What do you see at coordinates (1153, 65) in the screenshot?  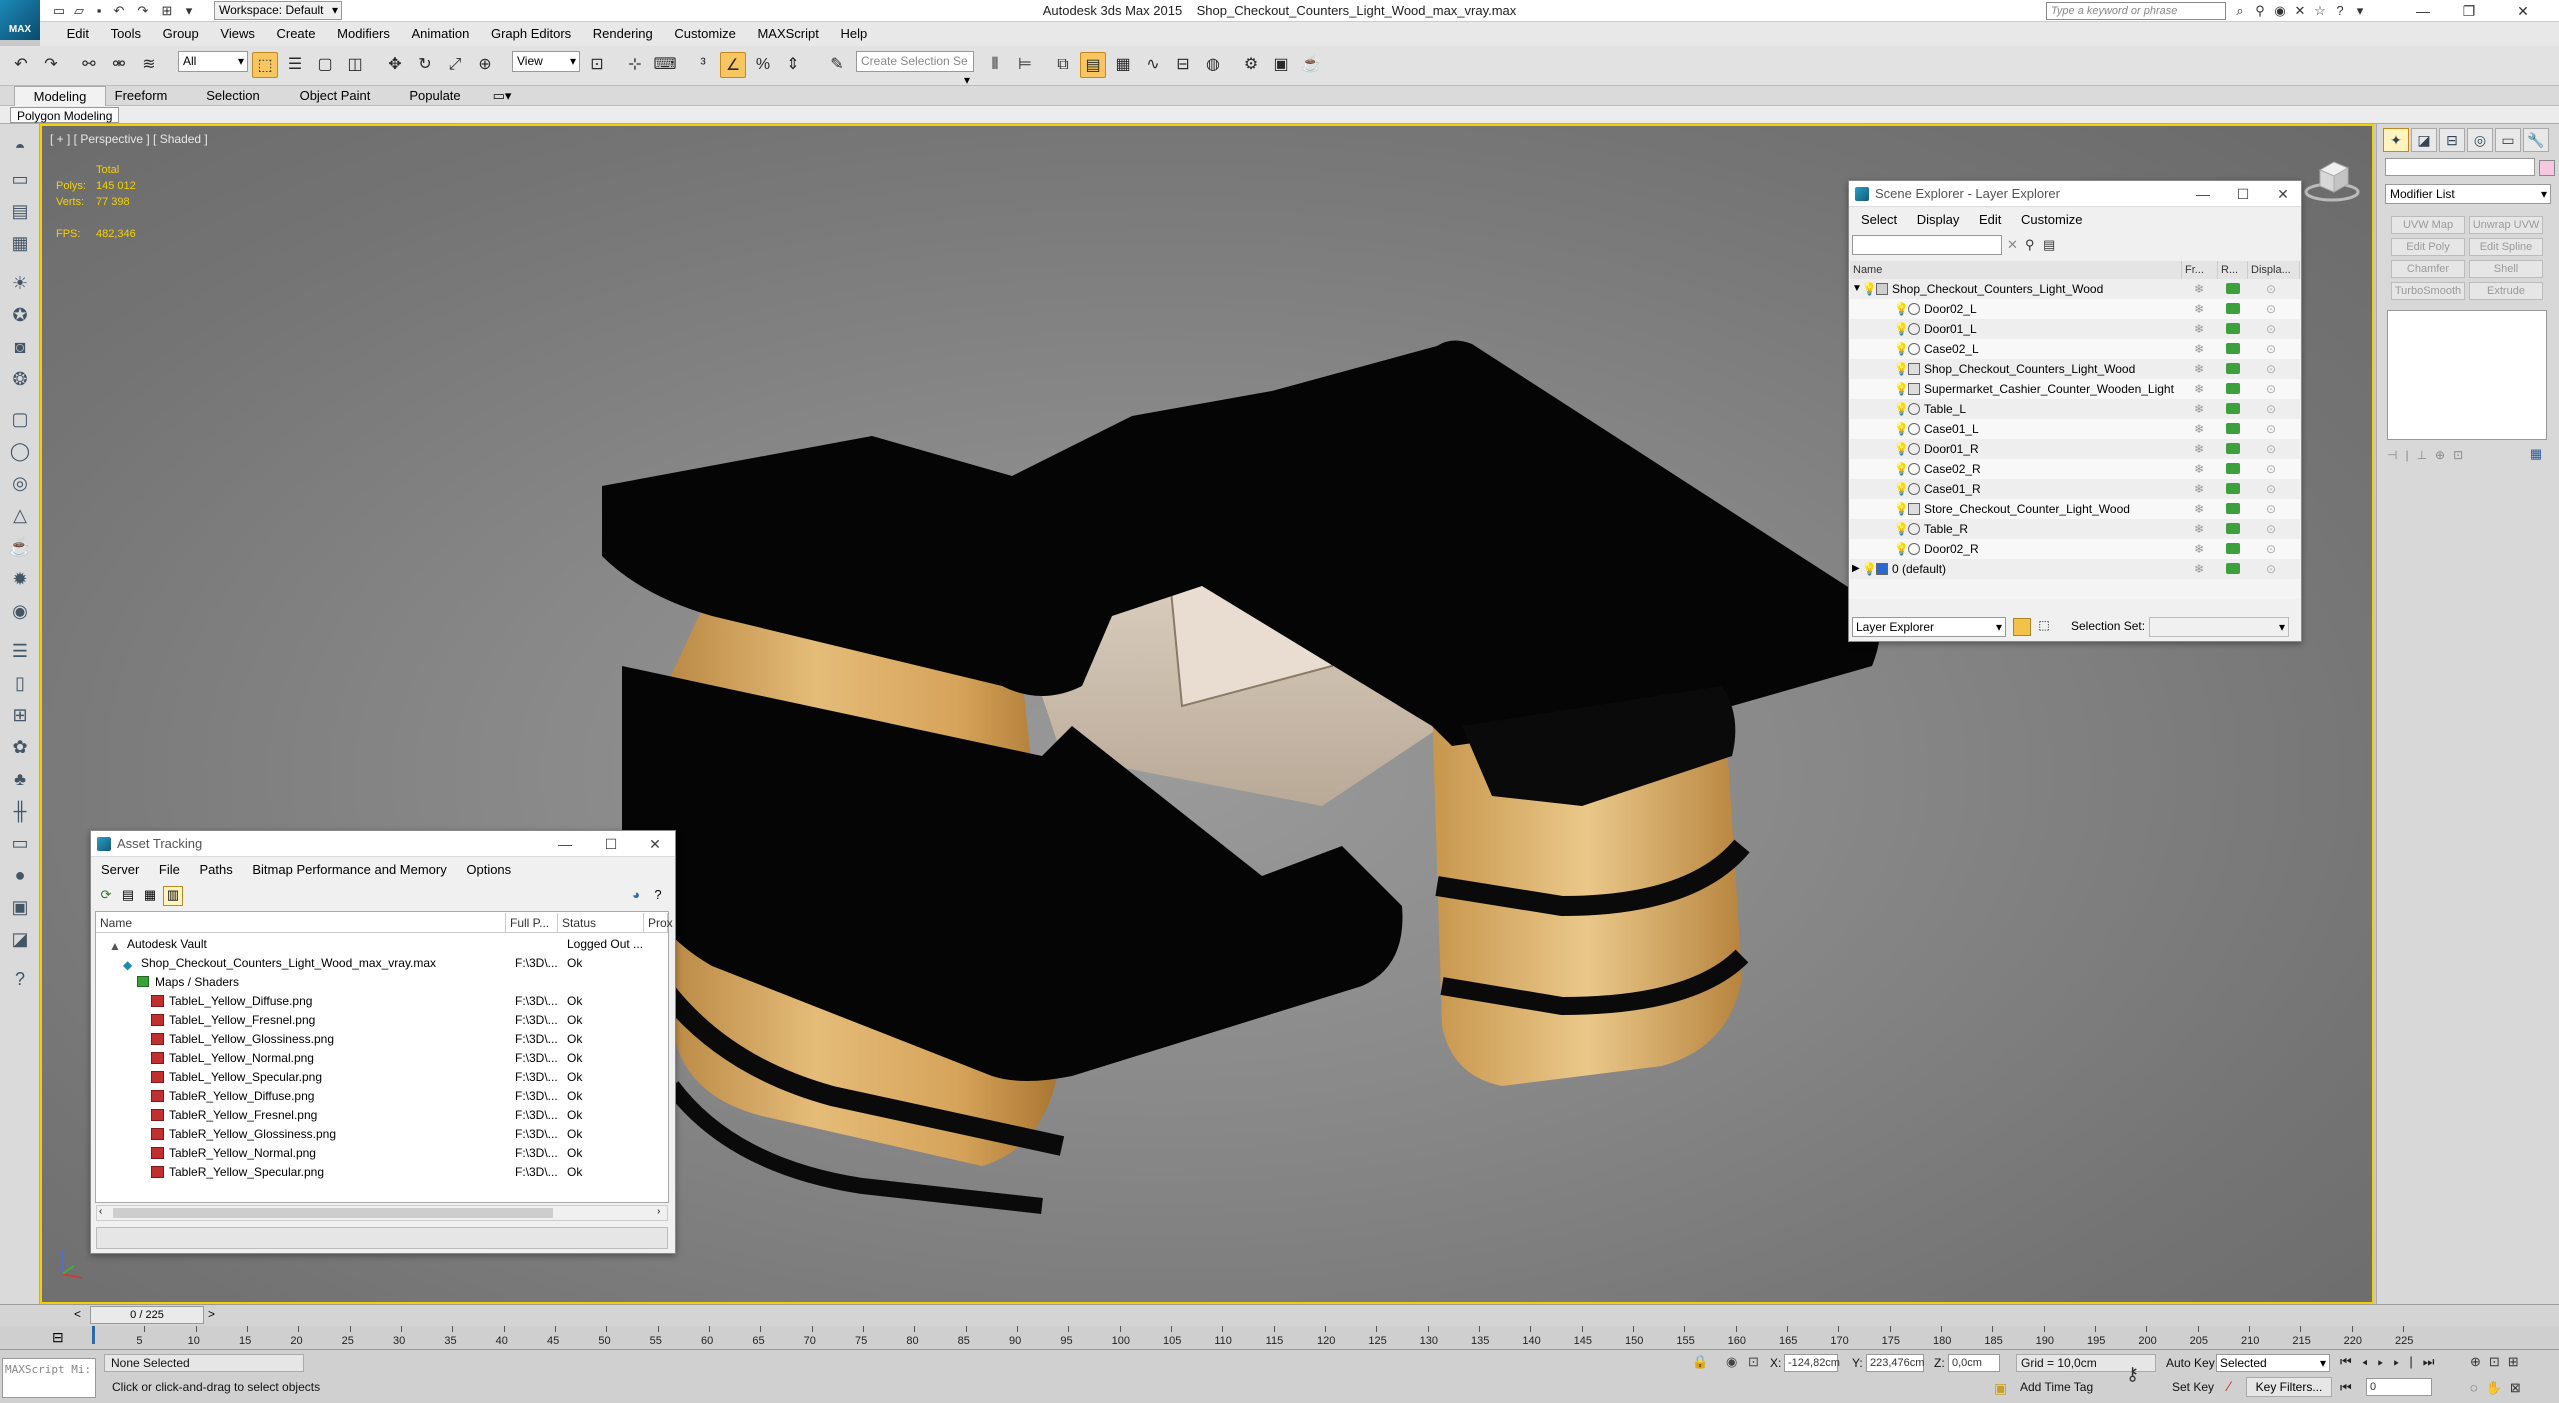 I see `curve-editor-icon: ∿` at bounding box center [1153, 65].